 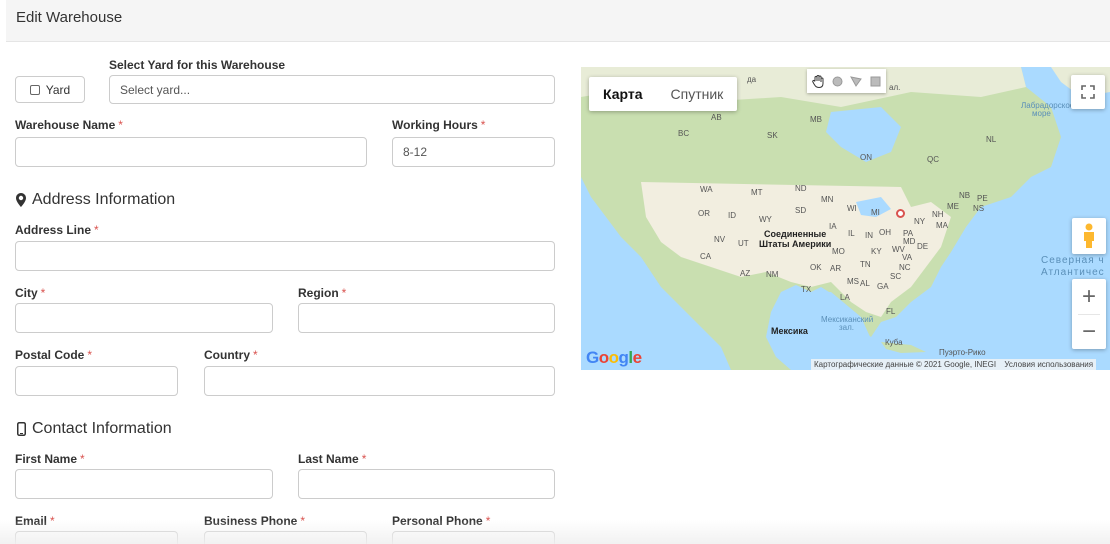 What do you see at coordinates (104, 199) in the screenshot?
I see `address-section-text: Address Information` at bounding box center [104, 199].